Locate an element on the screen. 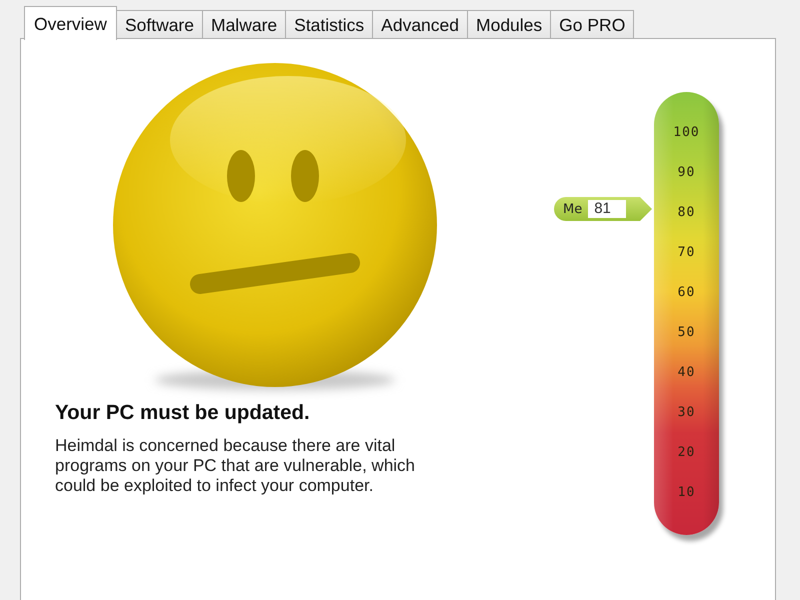 Image resolution: width=800 pixels, height=600 pixels. tab: Go PRO is located at coordinates (592, 24).